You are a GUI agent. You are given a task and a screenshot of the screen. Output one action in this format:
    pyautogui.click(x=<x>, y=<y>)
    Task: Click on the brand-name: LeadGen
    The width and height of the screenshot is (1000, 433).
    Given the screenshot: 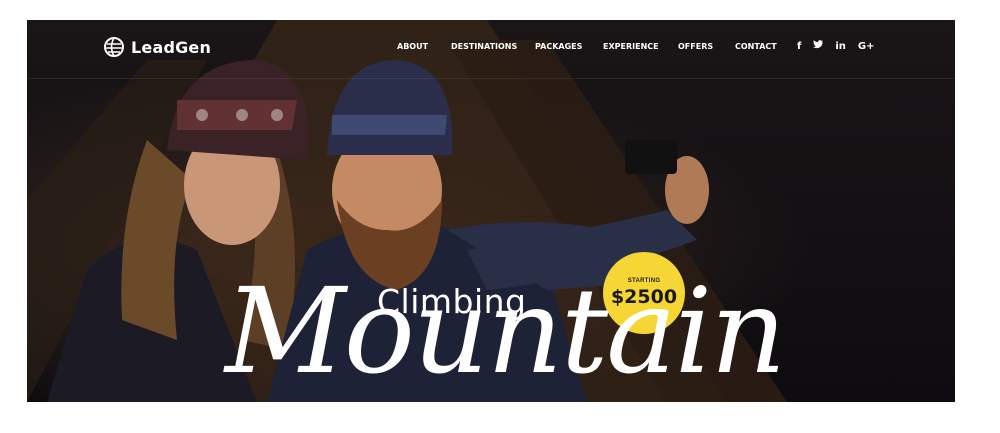 What is the action you would take?
    pyautogui.click(x=171, y=47)
    